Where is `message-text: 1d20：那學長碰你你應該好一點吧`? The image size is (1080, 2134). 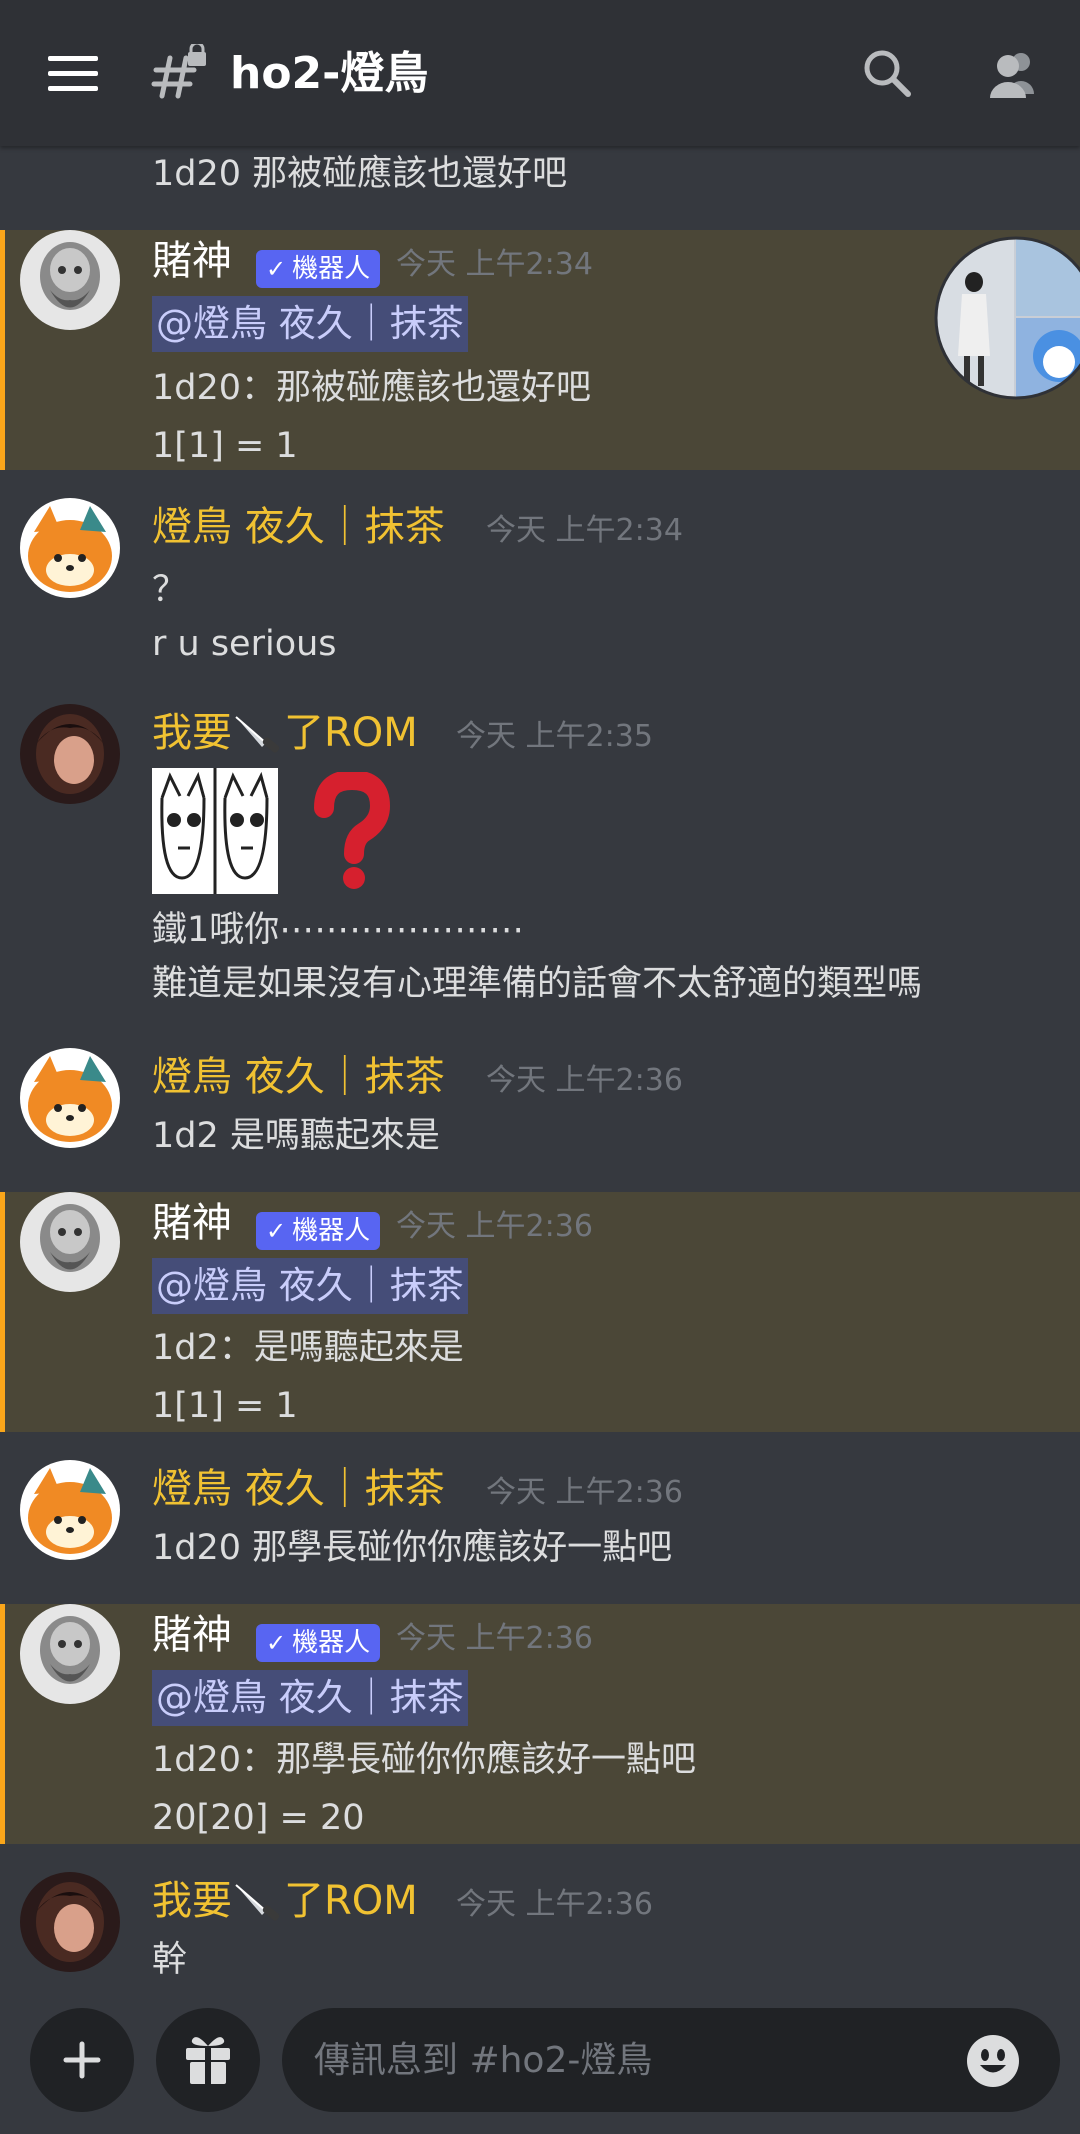
message-text: 1d20：那學長碰你你應該好一點吧 is located at coordinates (424, 1760).